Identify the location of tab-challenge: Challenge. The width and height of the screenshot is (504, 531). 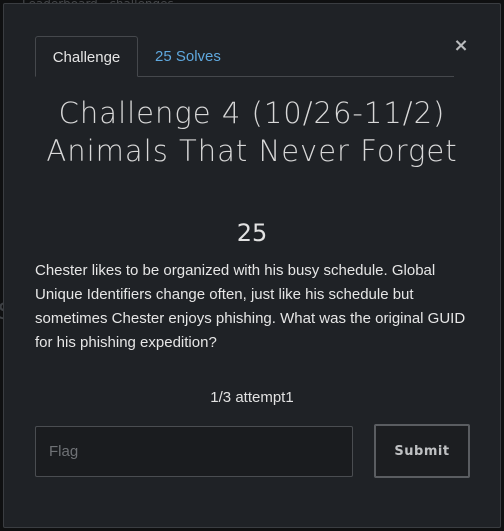
(86, 56).